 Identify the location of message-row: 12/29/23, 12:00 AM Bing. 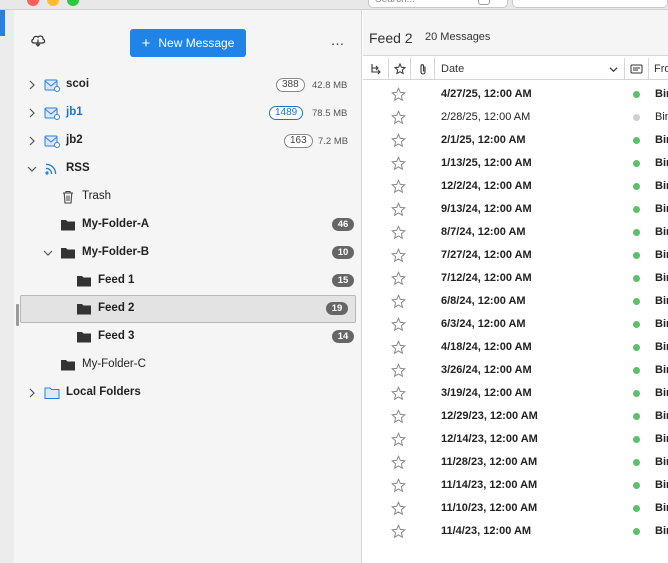
(515, 416).